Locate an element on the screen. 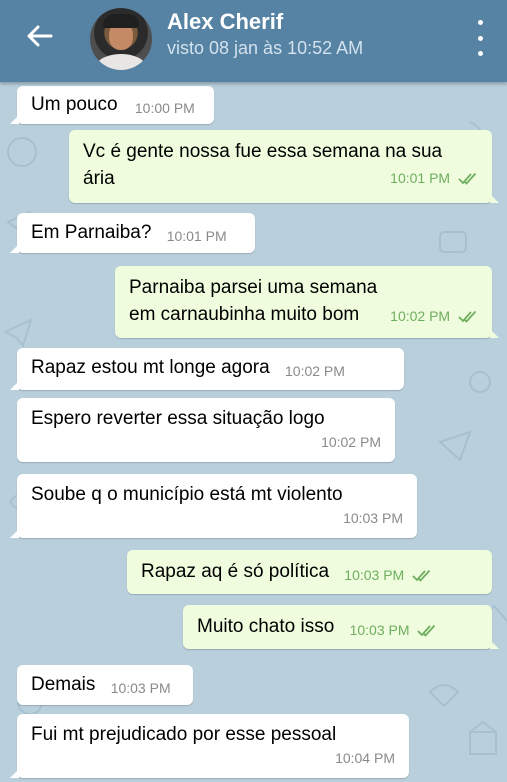 The width and height of the screenshot is (507, 782). message-bubble: Rapaz estou mt longe agora 10:02 PM is located at coordinates (207, 369).